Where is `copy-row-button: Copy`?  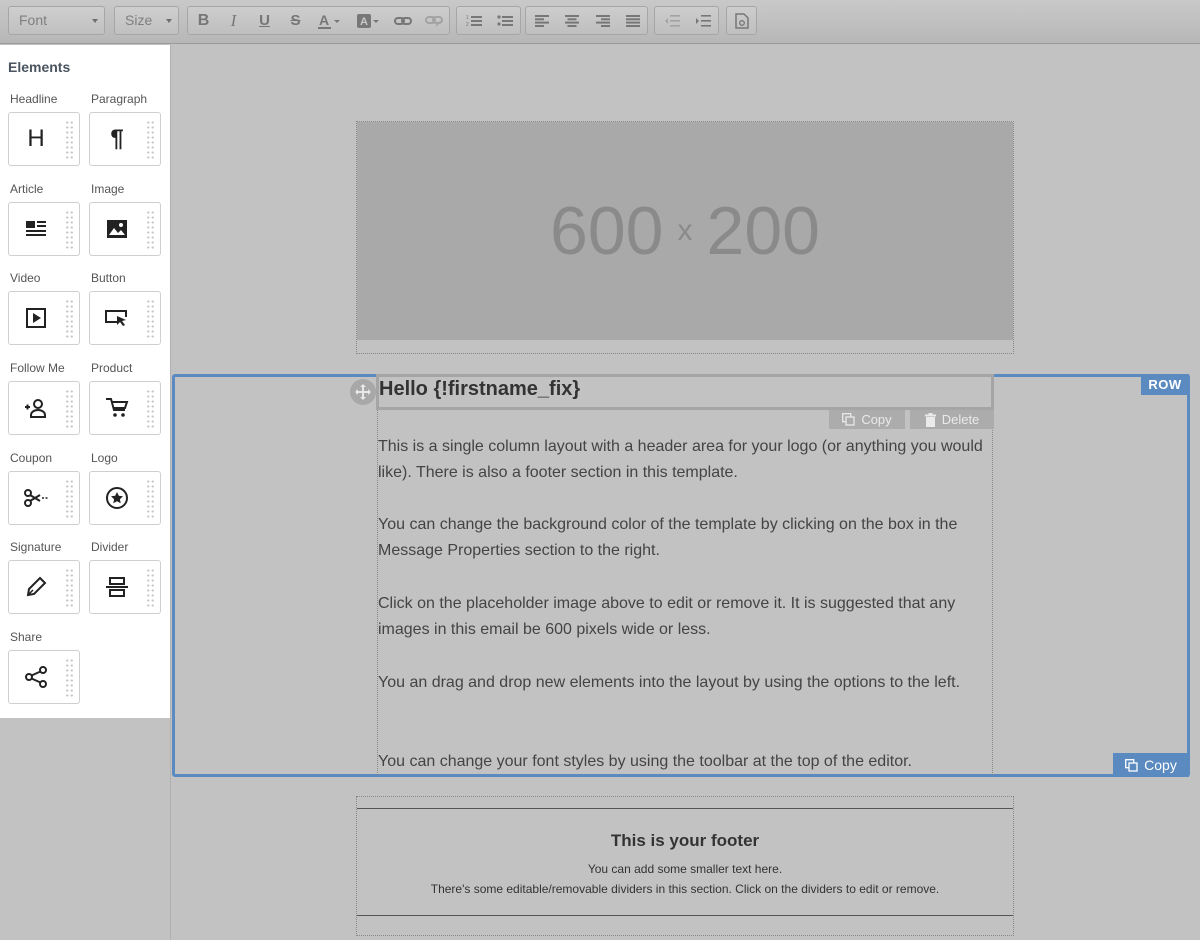 copy-row-button: Copy is located at coordinates (1151, 765).